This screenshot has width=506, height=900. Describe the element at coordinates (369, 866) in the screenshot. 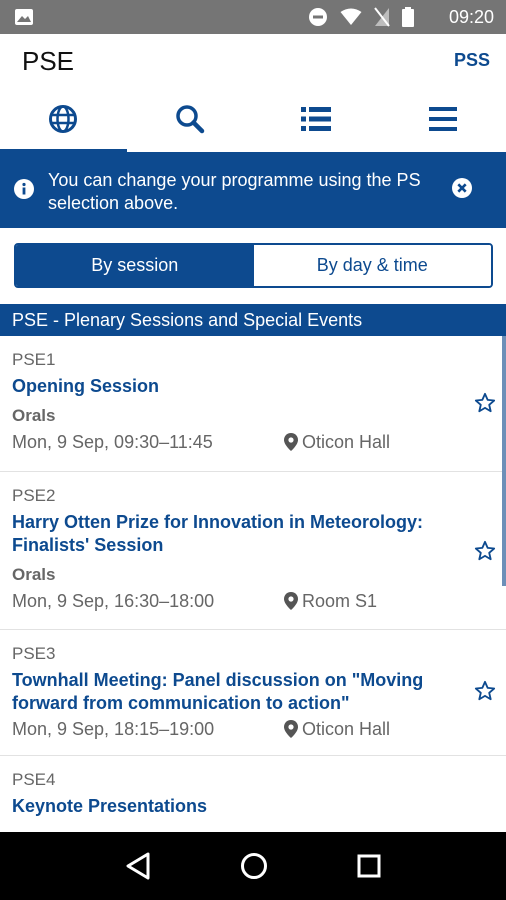

I see `recents-icon` at that location.